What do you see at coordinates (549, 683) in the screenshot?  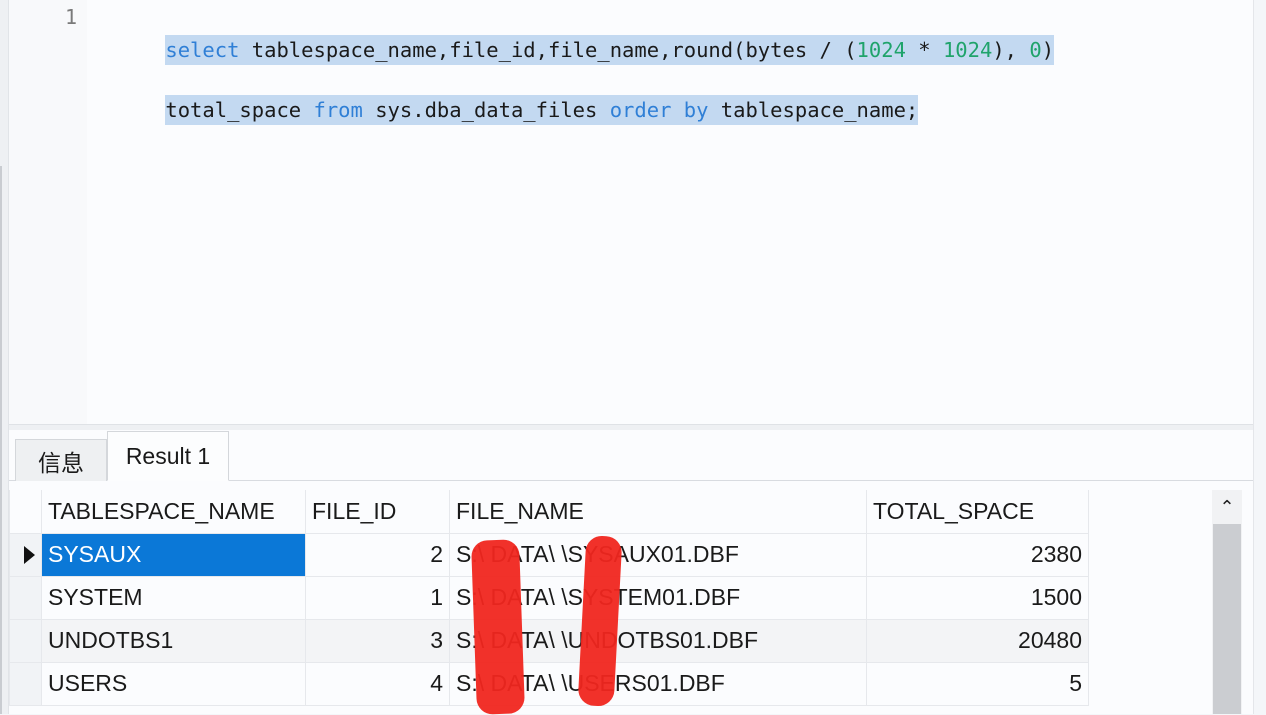 I see `table-row: USERS 4 S:\ DATA\ \USERS01.DBF 5` at bounding box center [549, 683].